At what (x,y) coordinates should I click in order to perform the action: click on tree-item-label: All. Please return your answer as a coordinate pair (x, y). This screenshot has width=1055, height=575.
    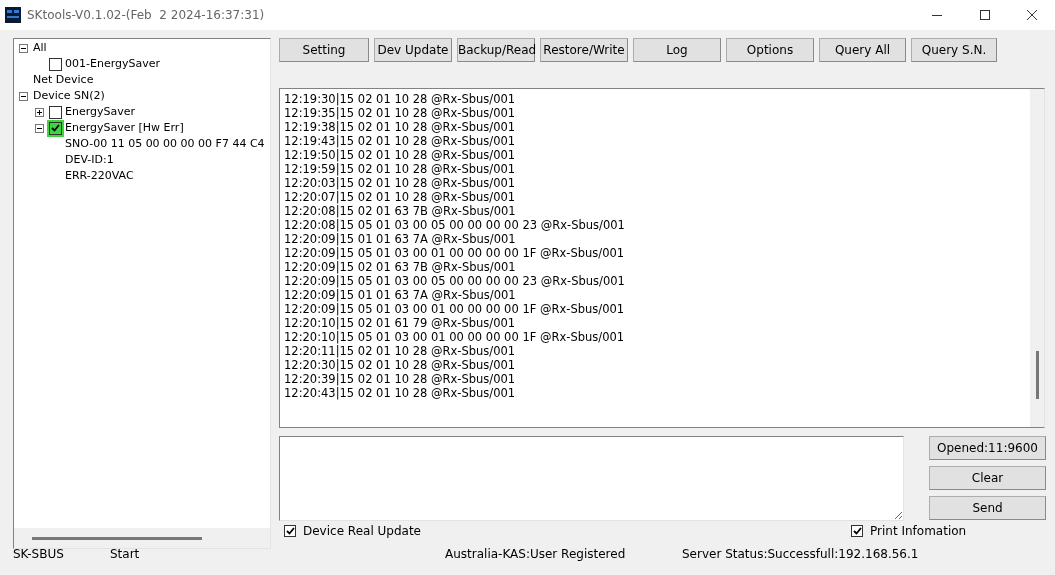
    Looking at the image, I should click on (40, 48).